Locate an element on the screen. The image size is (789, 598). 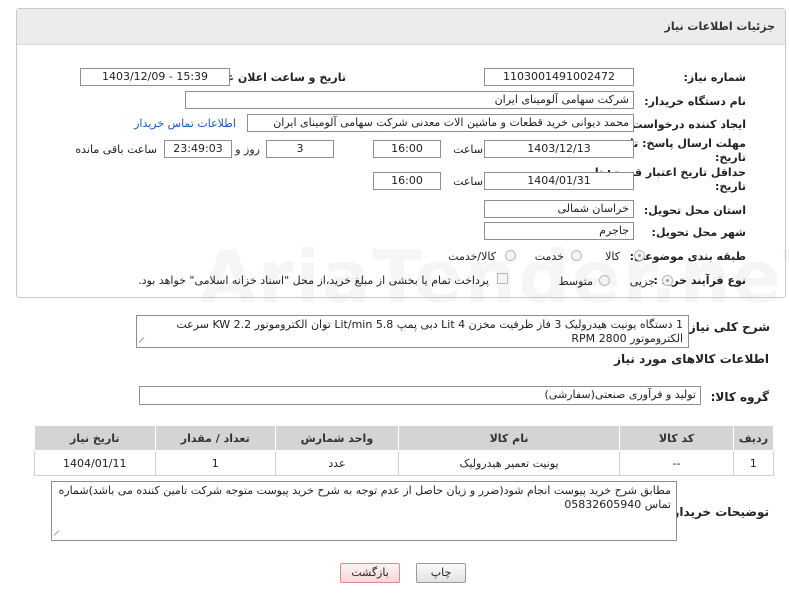
deadline-time-field: 16:00 is located at coordinates (407, 149).